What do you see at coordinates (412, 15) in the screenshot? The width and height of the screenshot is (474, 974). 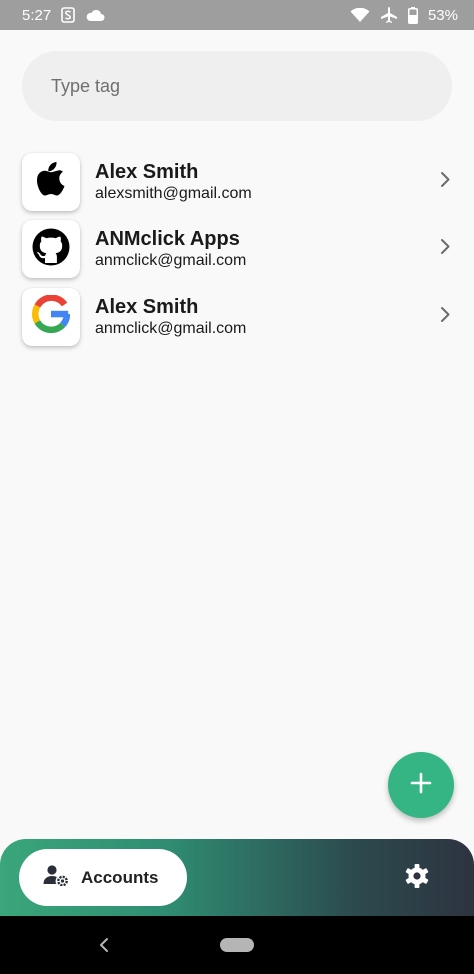 I see `battery-icon` at bounding box center [412, 15].